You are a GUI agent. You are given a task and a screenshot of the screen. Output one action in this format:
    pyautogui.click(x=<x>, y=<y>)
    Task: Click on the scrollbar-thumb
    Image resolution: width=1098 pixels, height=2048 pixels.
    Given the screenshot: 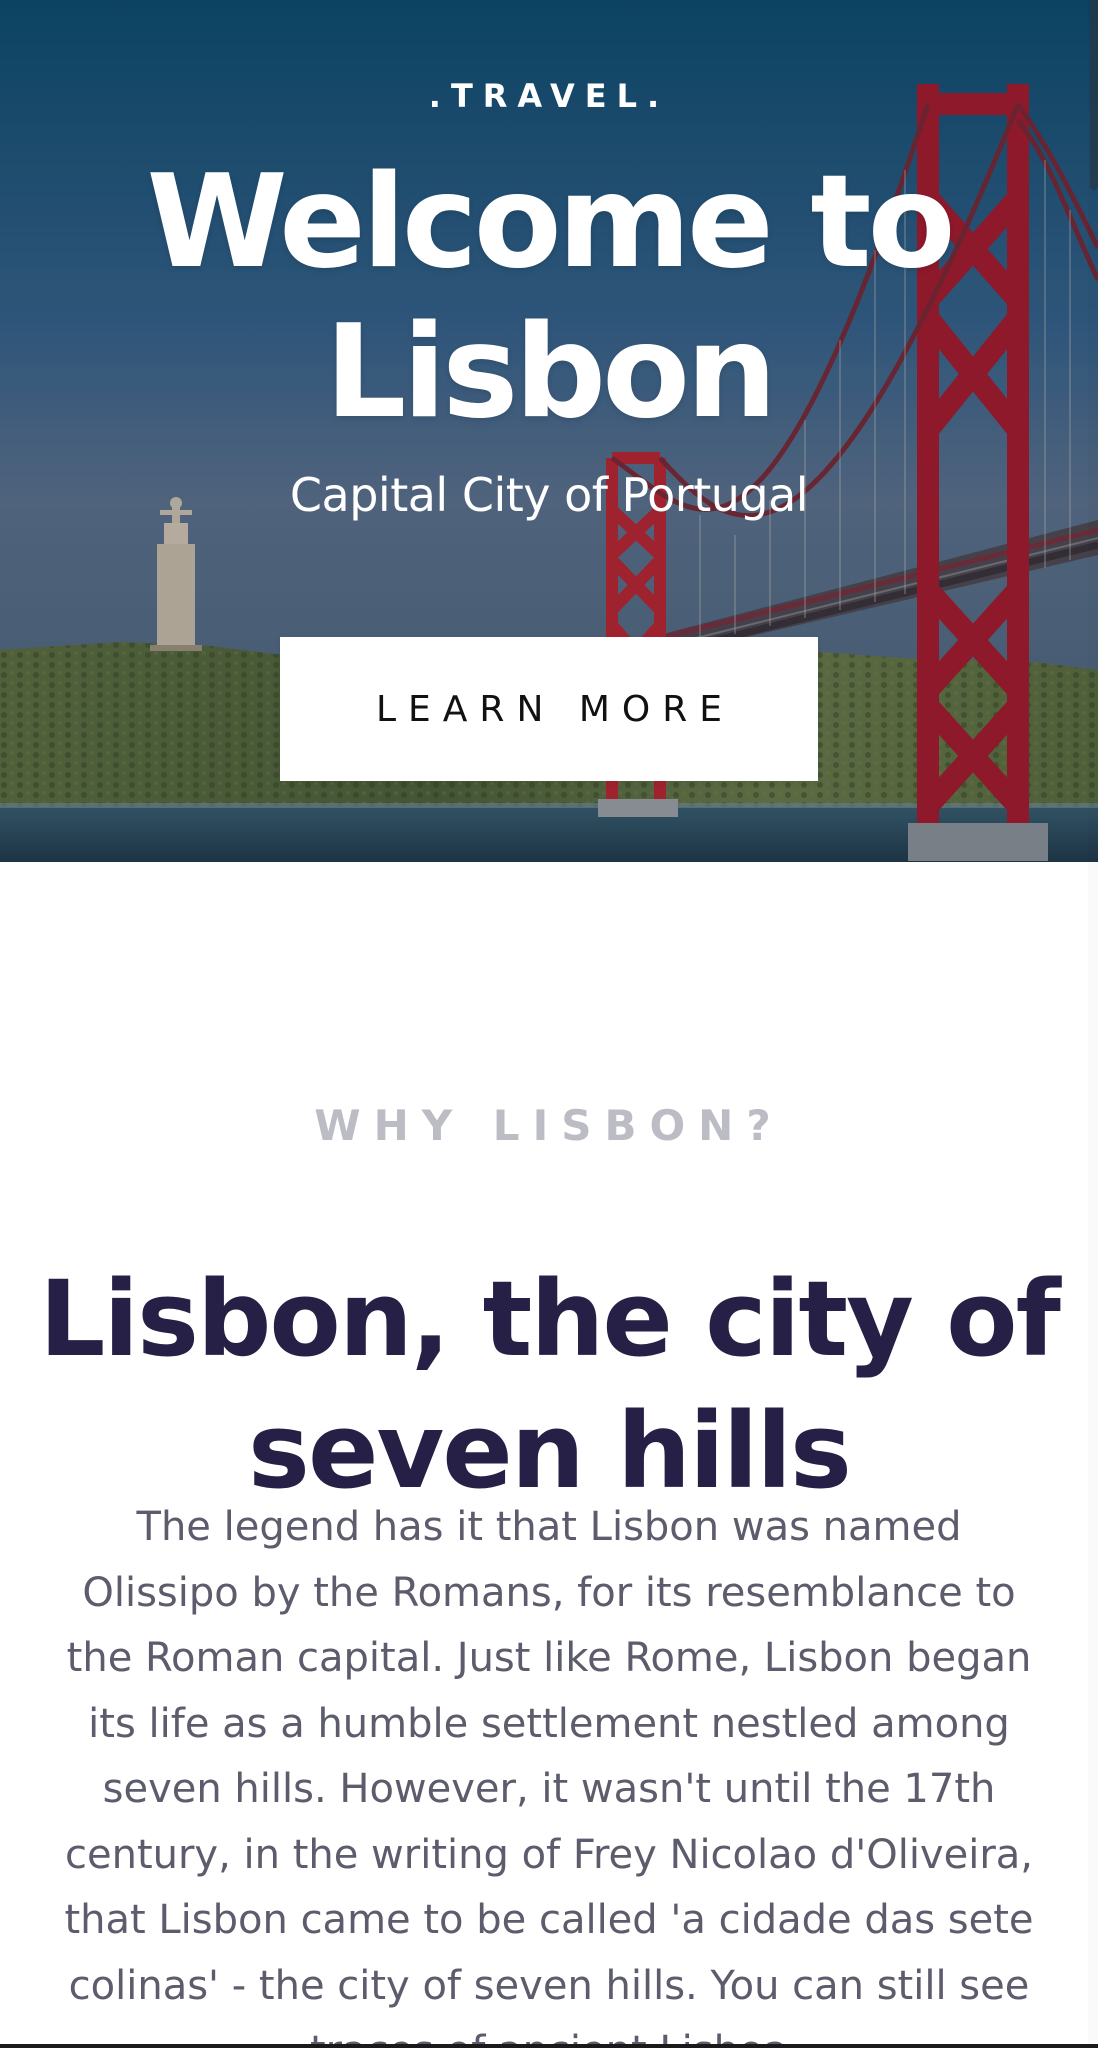 What is the action you would take?
    pyautogui.click(x=1094, y=95)
    